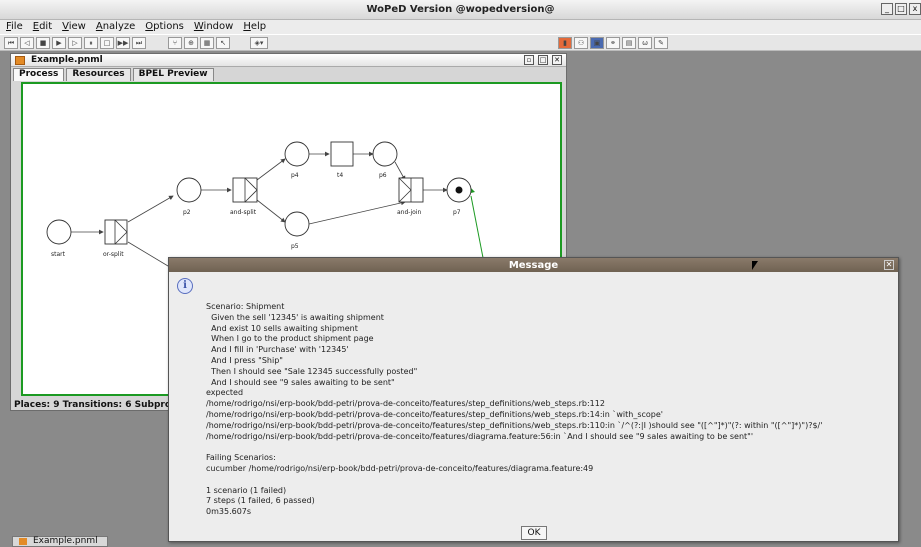  Describe the element at coordinates (282, 328) in the screenshot. I see `dialog-message-line: And exist 10 sells awaiting shipment` at that location.